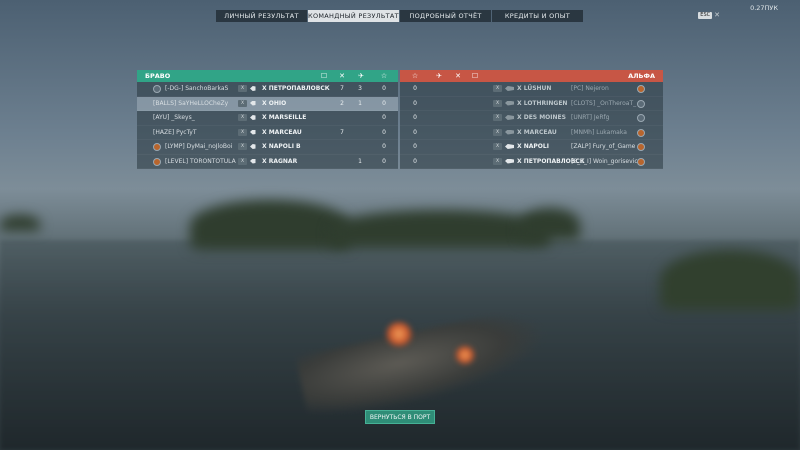 The width and height of the screenshot is (800, 450). What do you see at coordinates (590, 88) in the screenshot?
I see `player-name: [PC] Nejeron` at bounding box center [590, 88].